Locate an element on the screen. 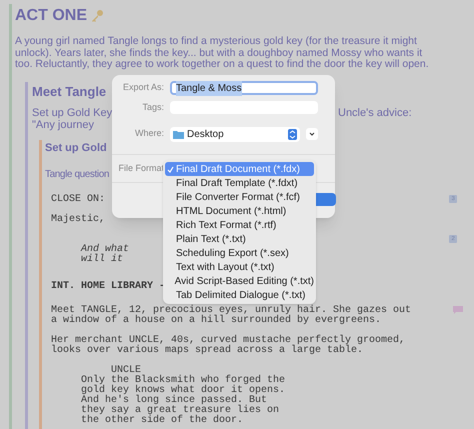 The width and height of the screenshot is (474, 429). location-popup: Desktop is located at coordinates (235, 134).